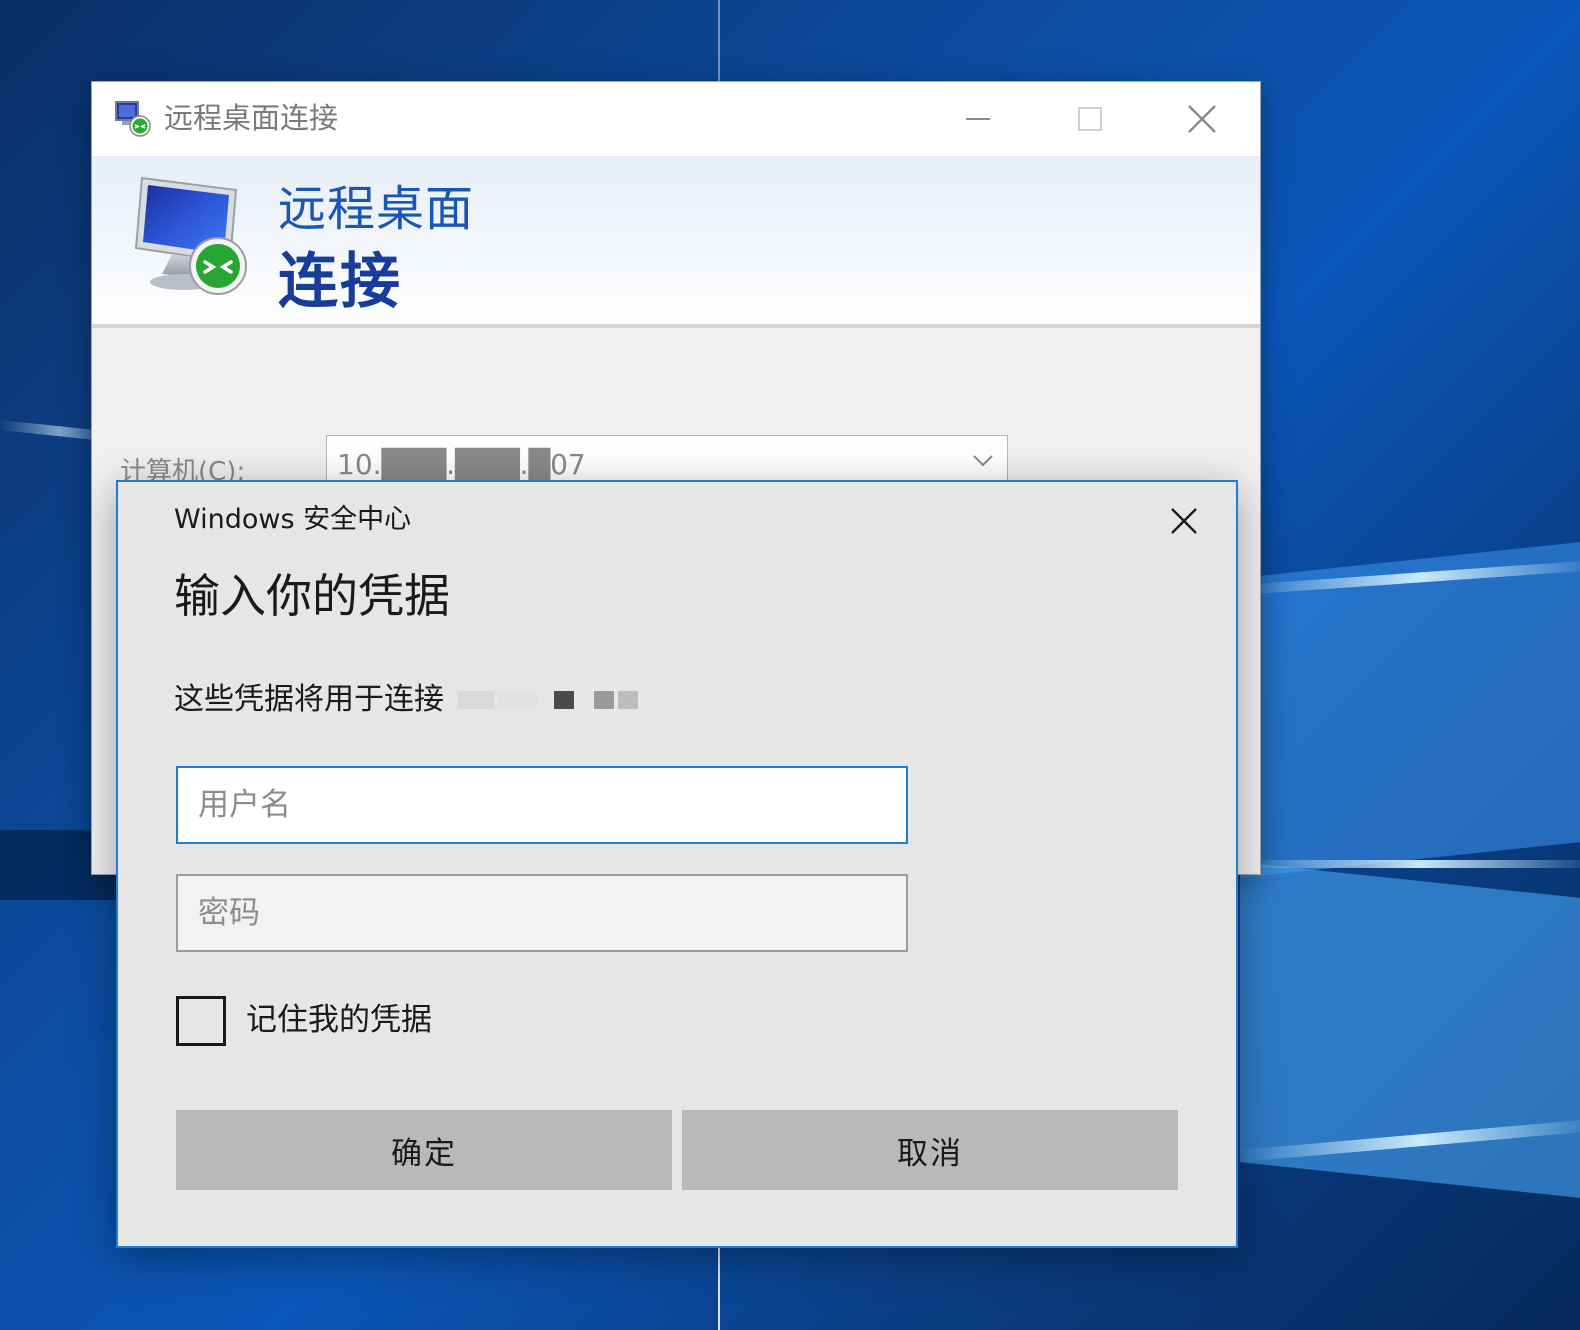 Image resolution: width=1580 pixels, height=1330 pixels. Describe the element at coordinates (676, 242) in the screenshot. I see `rdp-banner: 远程桌面 连接` at that location.